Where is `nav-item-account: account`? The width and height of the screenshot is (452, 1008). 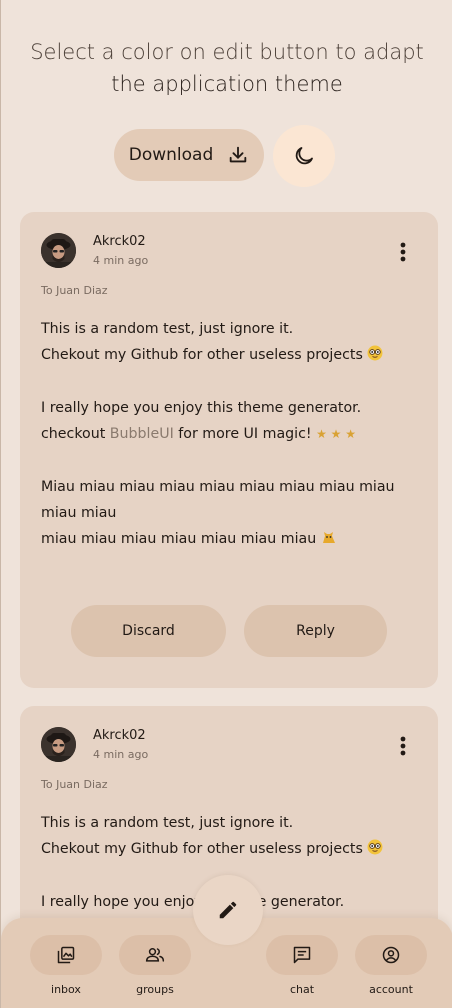
nav-item-account: account is located at coordinates (391, 965).